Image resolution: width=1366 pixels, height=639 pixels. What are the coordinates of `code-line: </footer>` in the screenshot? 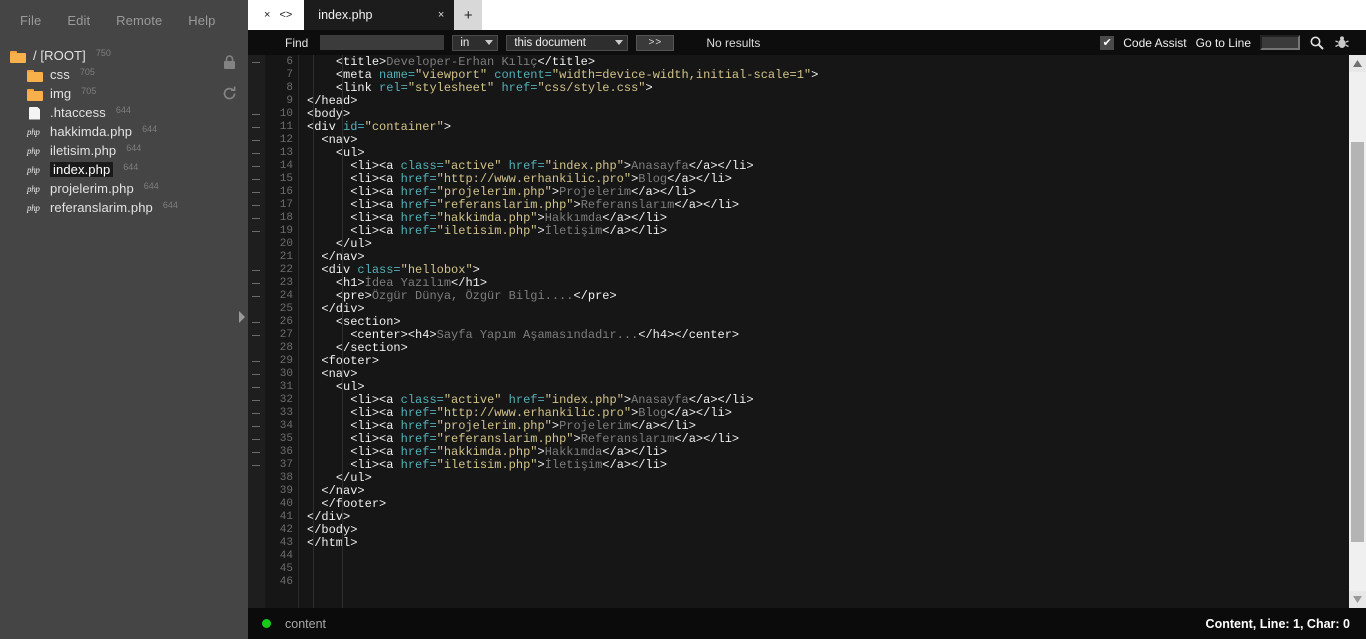 It's located at (836, 504).